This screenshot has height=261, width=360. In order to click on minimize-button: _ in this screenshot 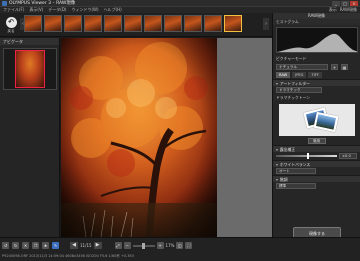, I will do `click(336, 3)`.